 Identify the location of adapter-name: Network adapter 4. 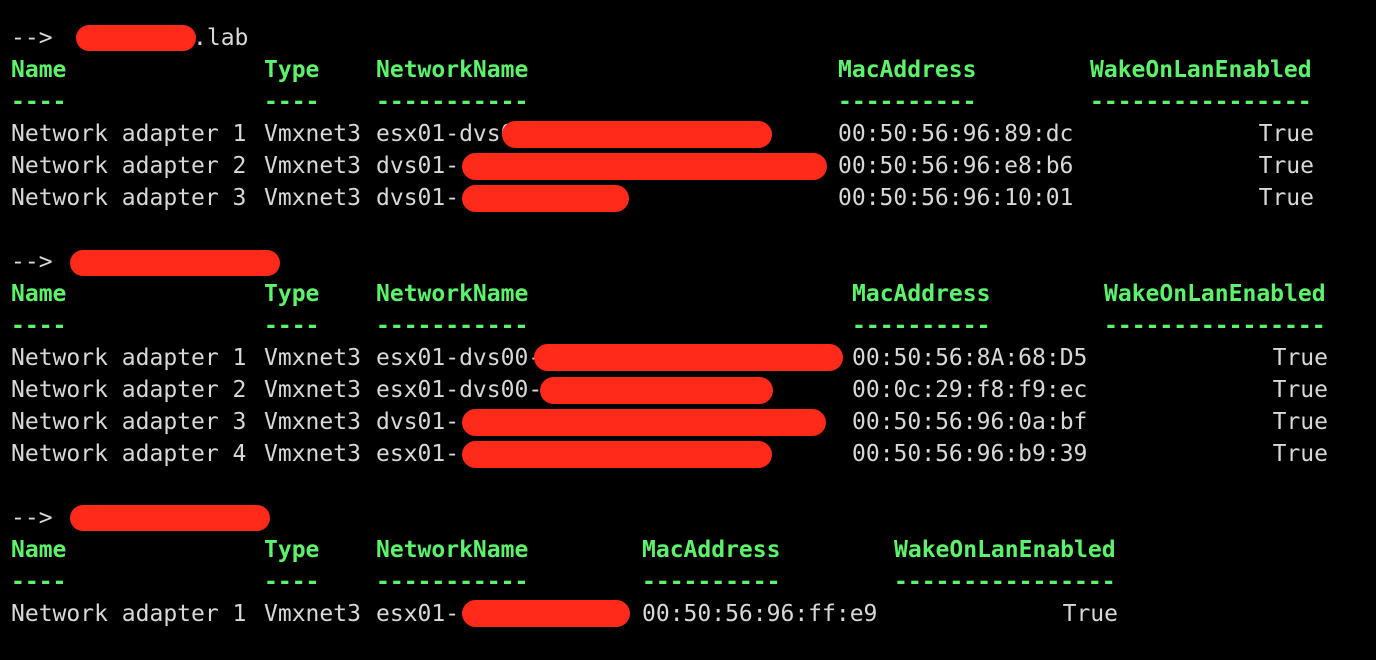
(129, 454).